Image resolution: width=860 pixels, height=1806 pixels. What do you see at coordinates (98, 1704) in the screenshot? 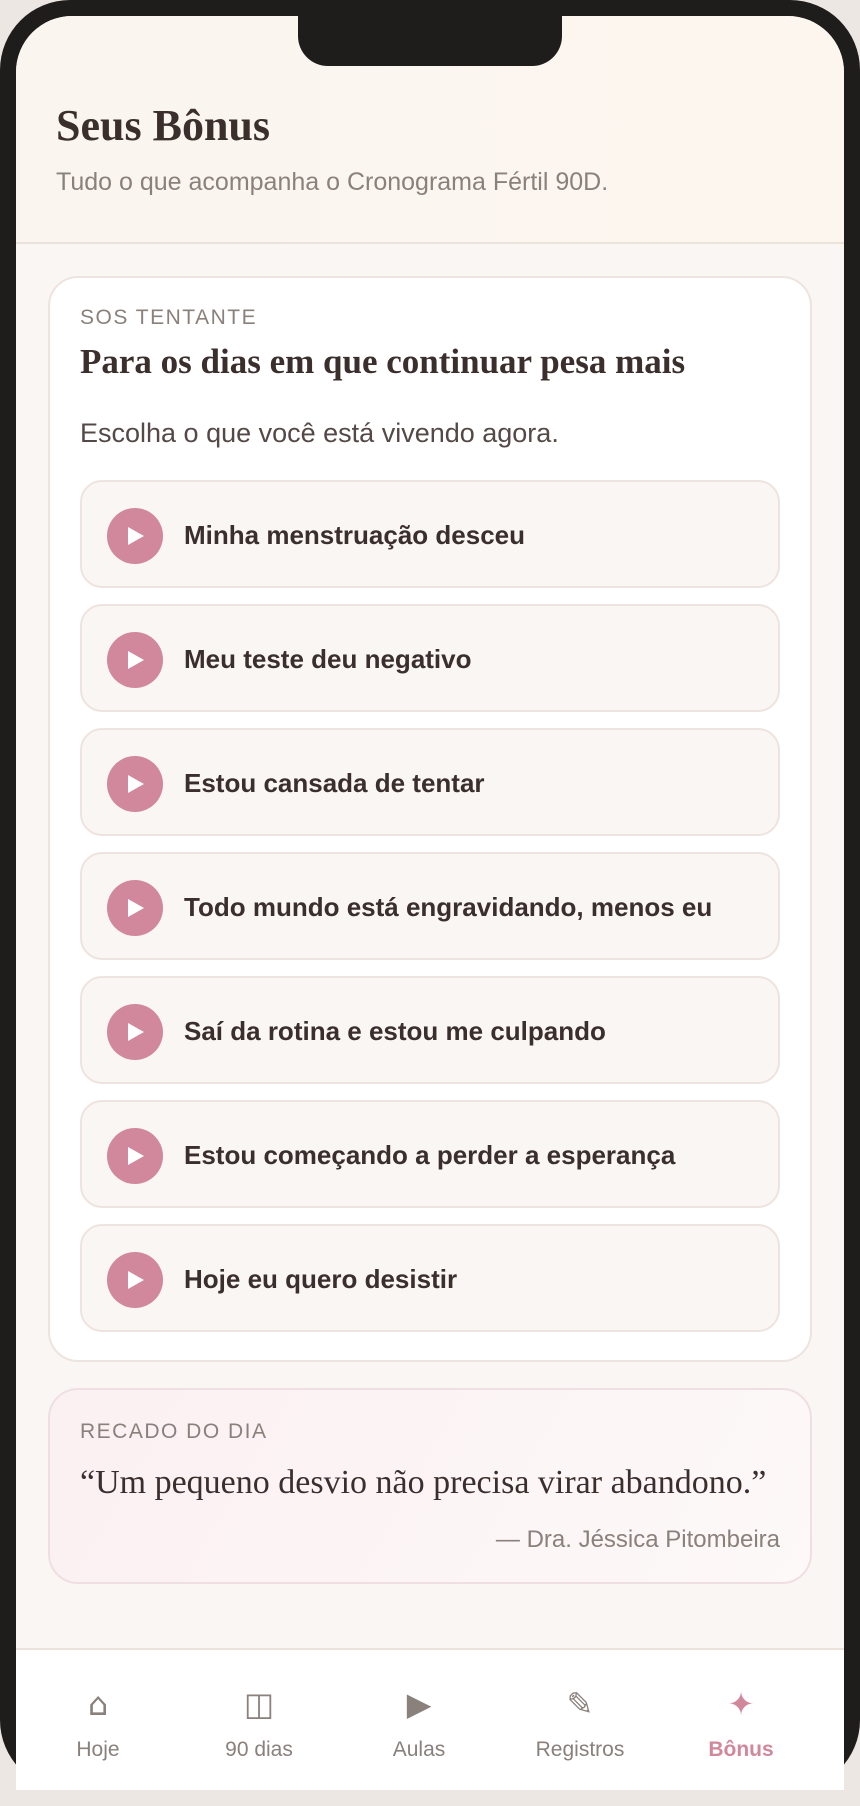
I see `home-icon: ⌂` at bounding box center [98, 1704].